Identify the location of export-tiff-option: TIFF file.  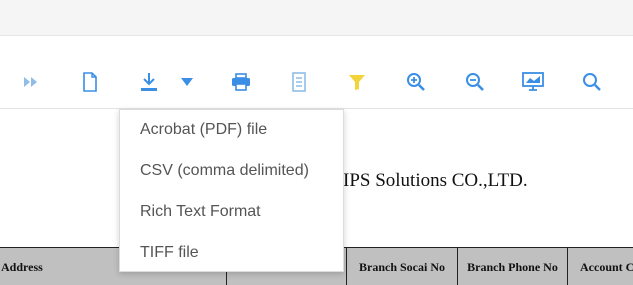
(231, 253).